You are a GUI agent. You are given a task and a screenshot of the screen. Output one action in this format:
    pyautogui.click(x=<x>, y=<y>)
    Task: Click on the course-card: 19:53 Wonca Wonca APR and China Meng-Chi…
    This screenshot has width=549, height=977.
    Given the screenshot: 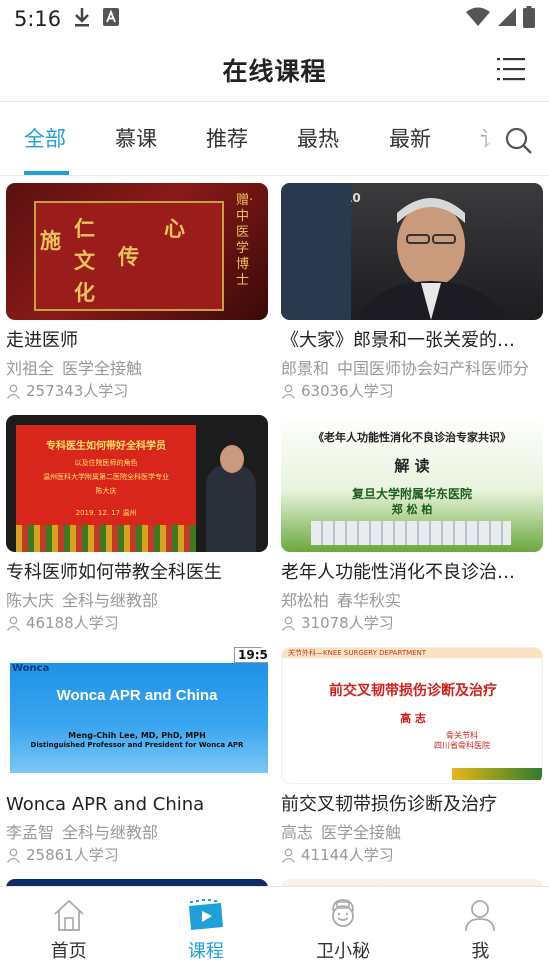 What is the action you would take?
    pyautogui.click(x=137, y=756)
    